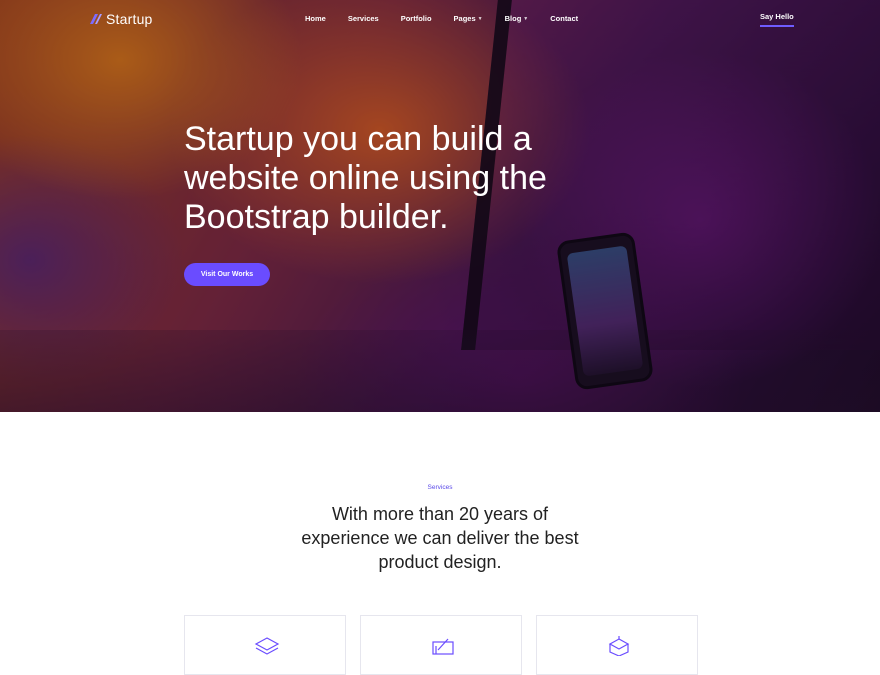 This screenshot has width=880, height=675. What do you see at coordinates (464, 18) in the screenshot?
I see `nav-item-label: Pages` at bounding box center [464, 18].